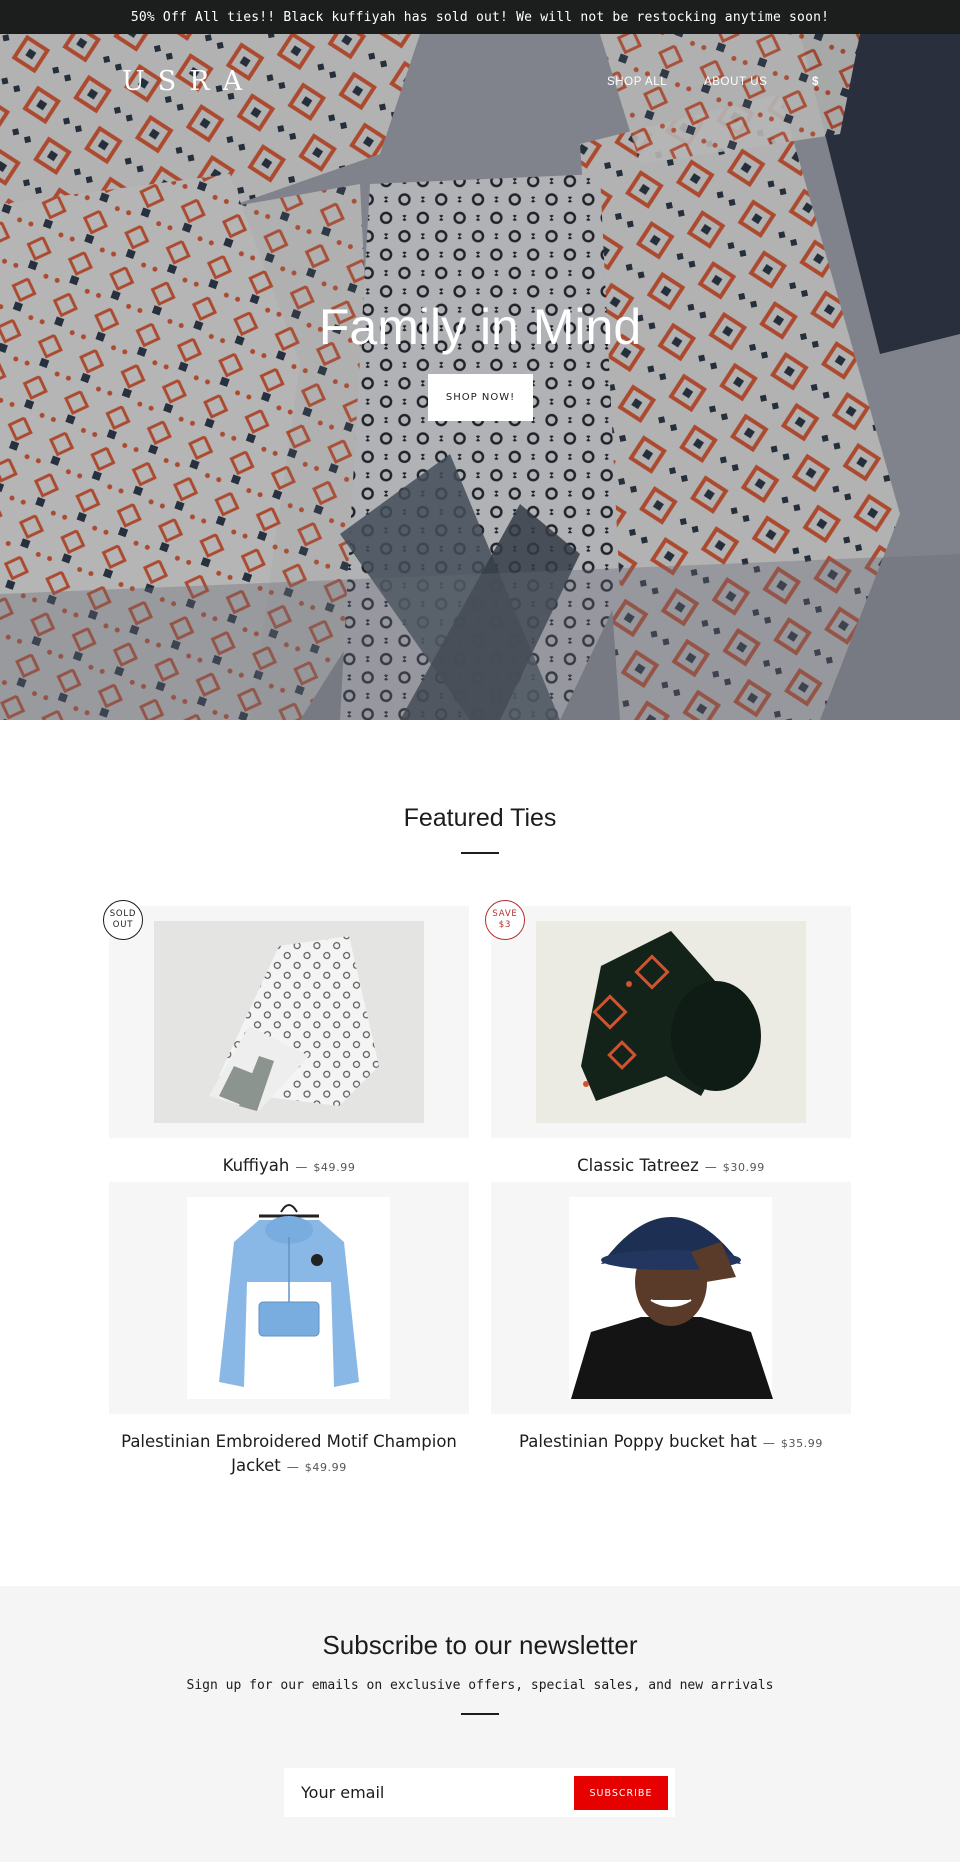 The width and height of the screenshot is (960, 1875). What do you see at coordinates (480, 397) in the screenshot?
I see `shop-now-button: SHOP NOW!` at bounding box center [480, 397].